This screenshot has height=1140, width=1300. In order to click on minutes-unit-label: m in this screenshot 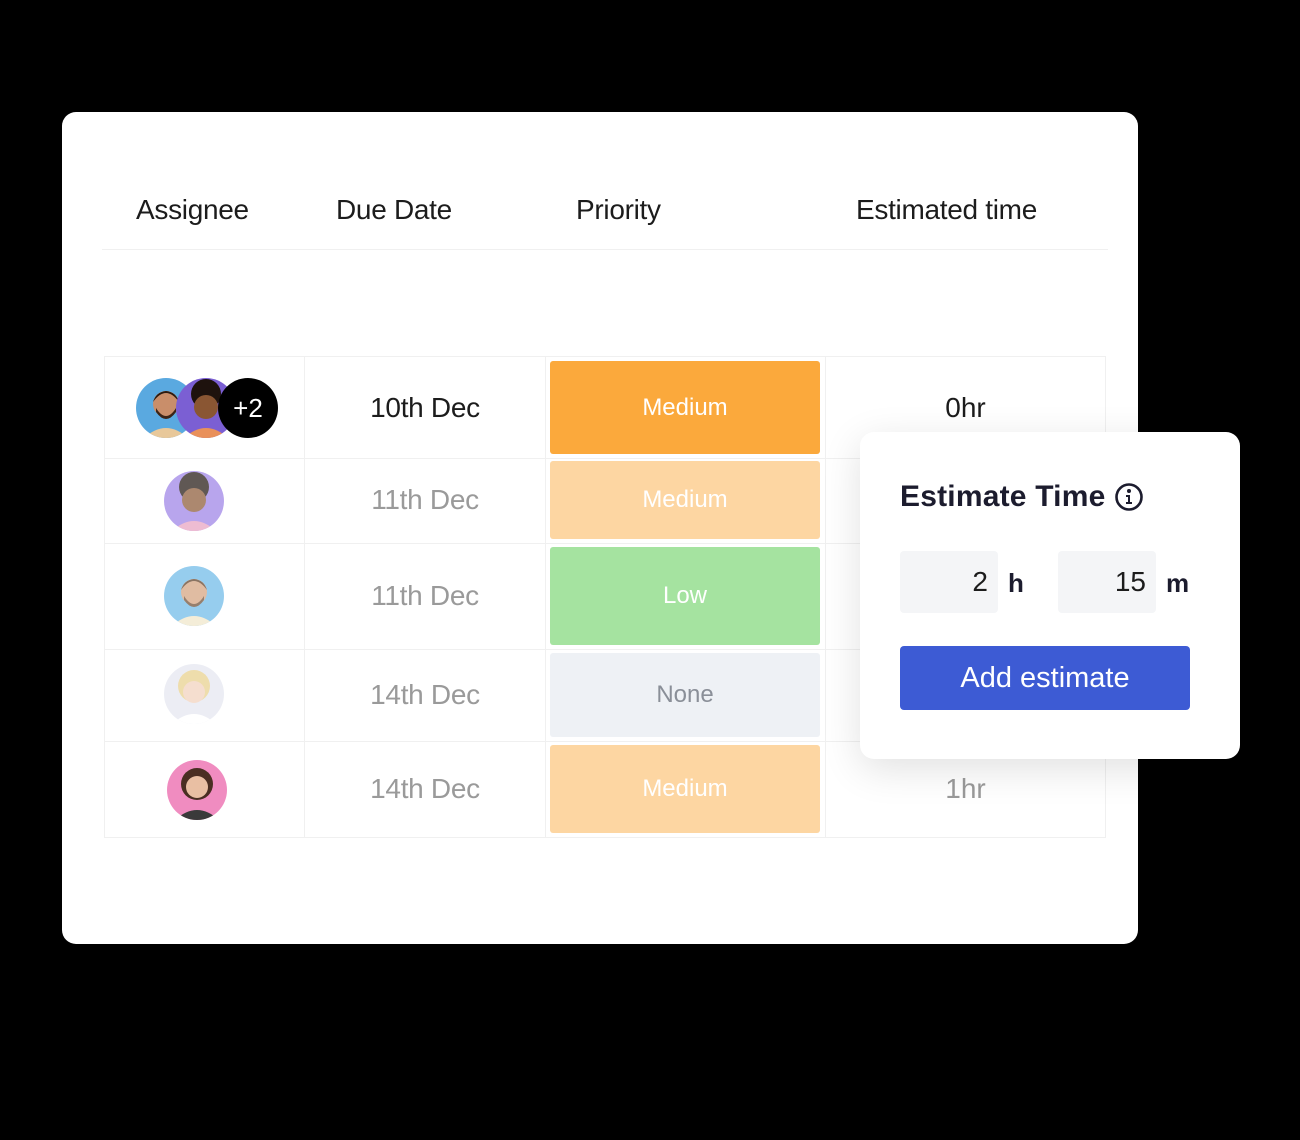, I will do `click(1178, 583)`.